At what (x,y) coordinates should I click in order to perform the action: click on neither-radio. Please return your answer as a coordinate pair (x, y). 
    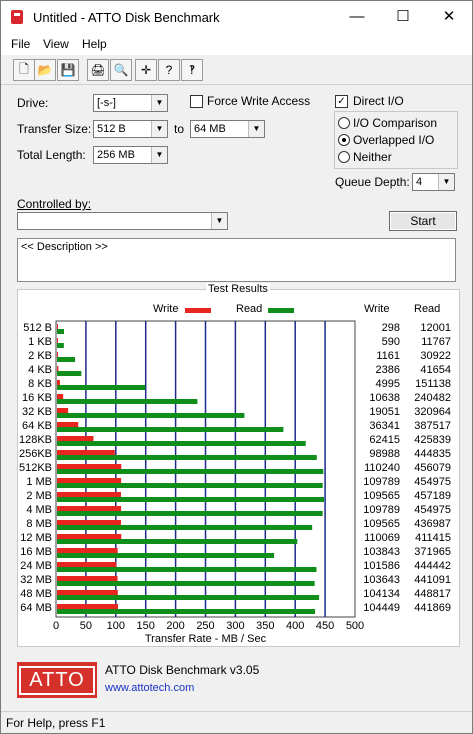
    Looking at the image, I should click on (344, 157).